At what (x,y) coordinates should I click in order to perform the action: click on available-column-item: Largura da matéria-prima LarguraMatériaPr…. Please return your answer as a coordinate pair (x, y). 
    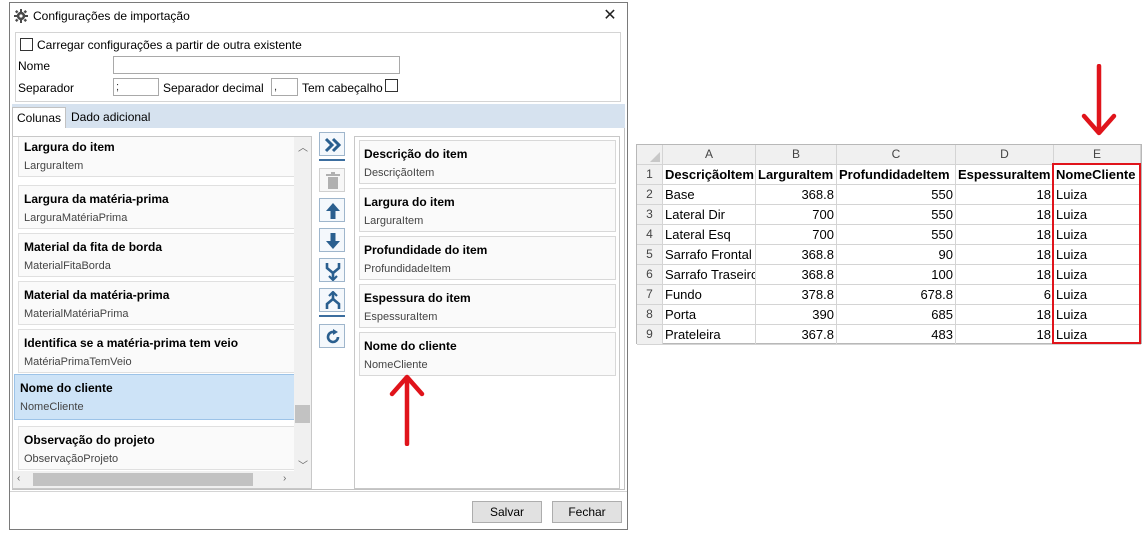
    Looking at the image, I should click on (156, 207).